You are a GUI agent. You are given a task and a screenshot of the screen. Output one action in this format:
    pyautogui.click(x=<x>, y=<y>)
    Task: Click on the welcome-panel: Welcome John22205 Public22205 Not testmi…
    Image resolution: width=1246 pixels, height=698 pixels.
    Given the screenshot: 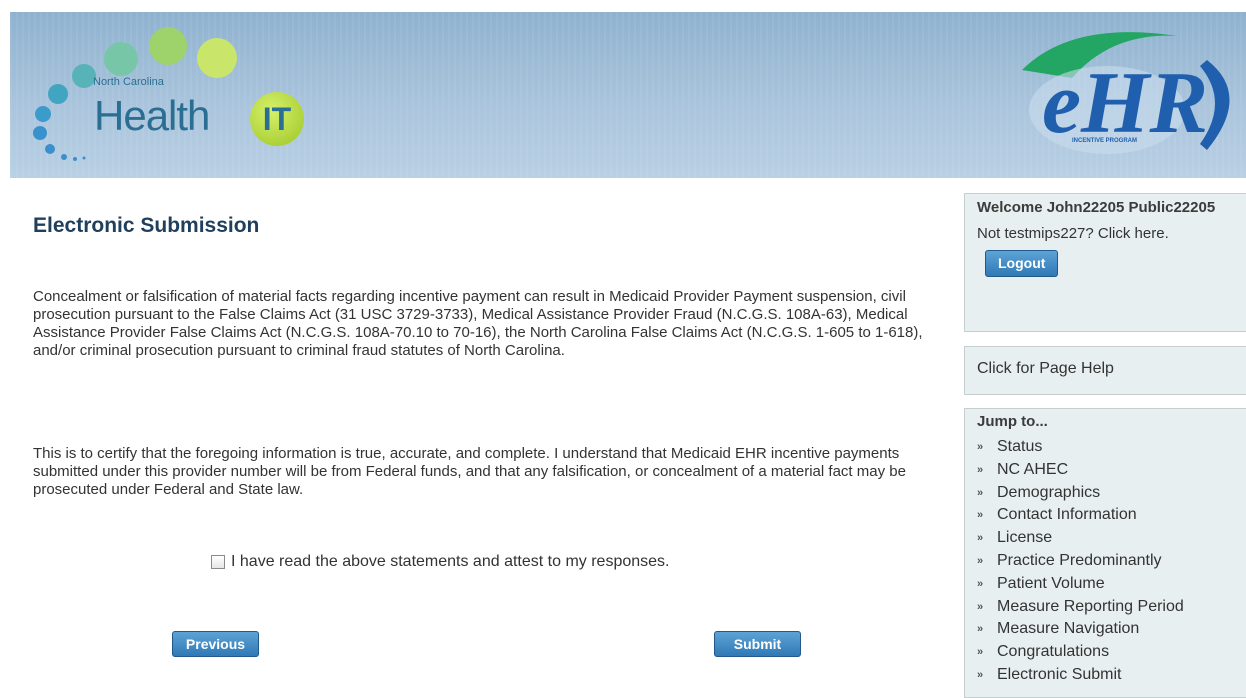 What is the action you would take?
    pyautogui.click(x=1105, y=262)
    